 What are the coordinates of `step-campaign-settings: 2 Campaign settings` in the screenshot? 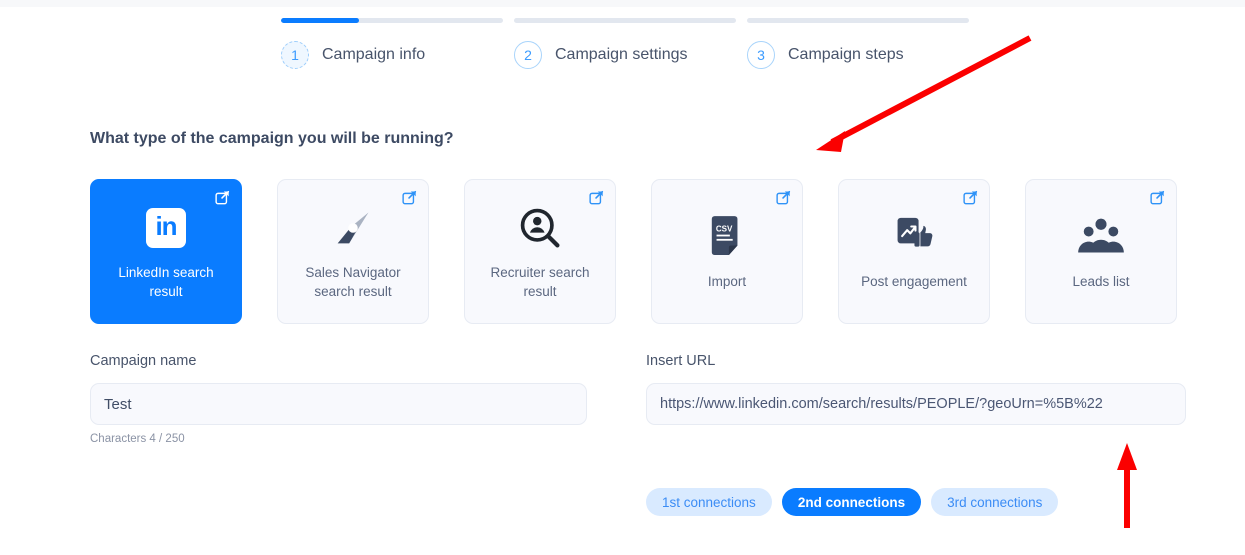 It's located at (625, 43).